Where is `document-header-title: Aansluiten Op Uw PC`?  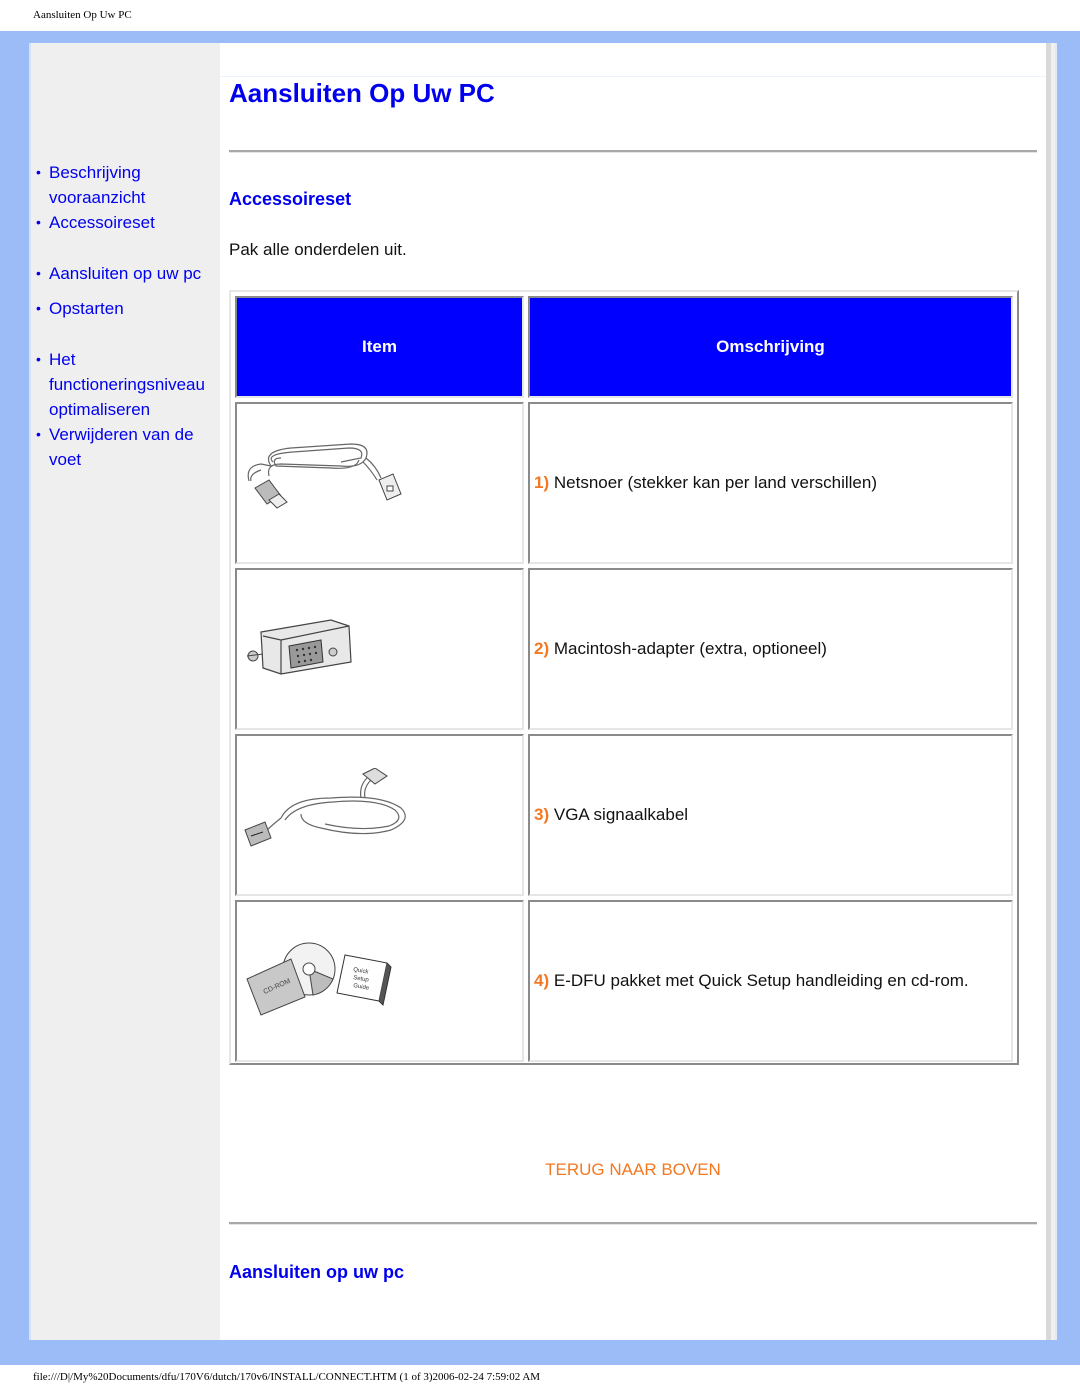 document-header-title: Aansluiten Op Uw PC is located at coordinates (82, 15).